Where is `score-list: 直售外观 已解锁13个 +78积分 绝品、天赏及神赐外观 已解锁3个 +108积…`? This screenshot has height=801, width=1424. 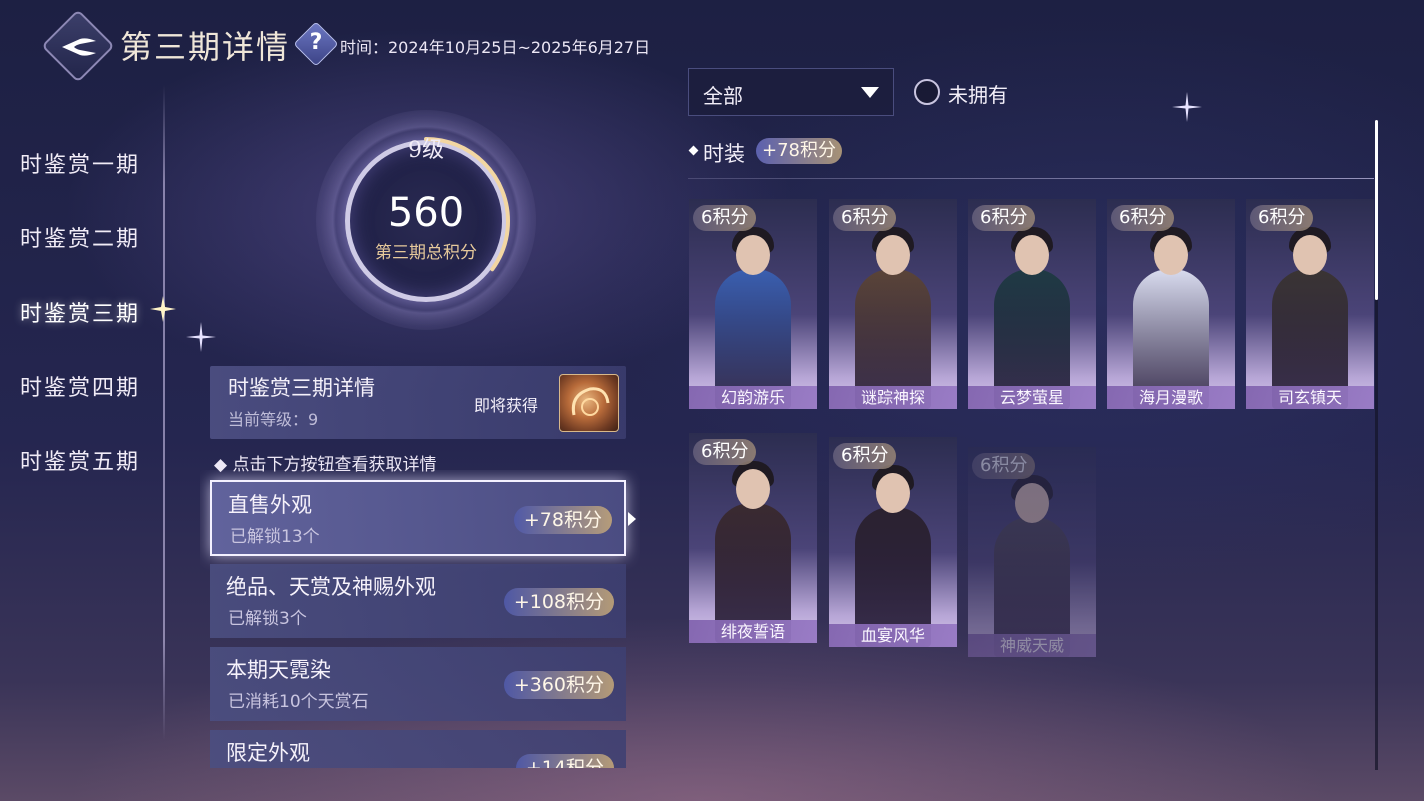
score-list: 直售外观 已解锁13个 +78积分 绝品、天赏及神赐外观 已解锁3个 +108积… is located at coordinates (420, 619).